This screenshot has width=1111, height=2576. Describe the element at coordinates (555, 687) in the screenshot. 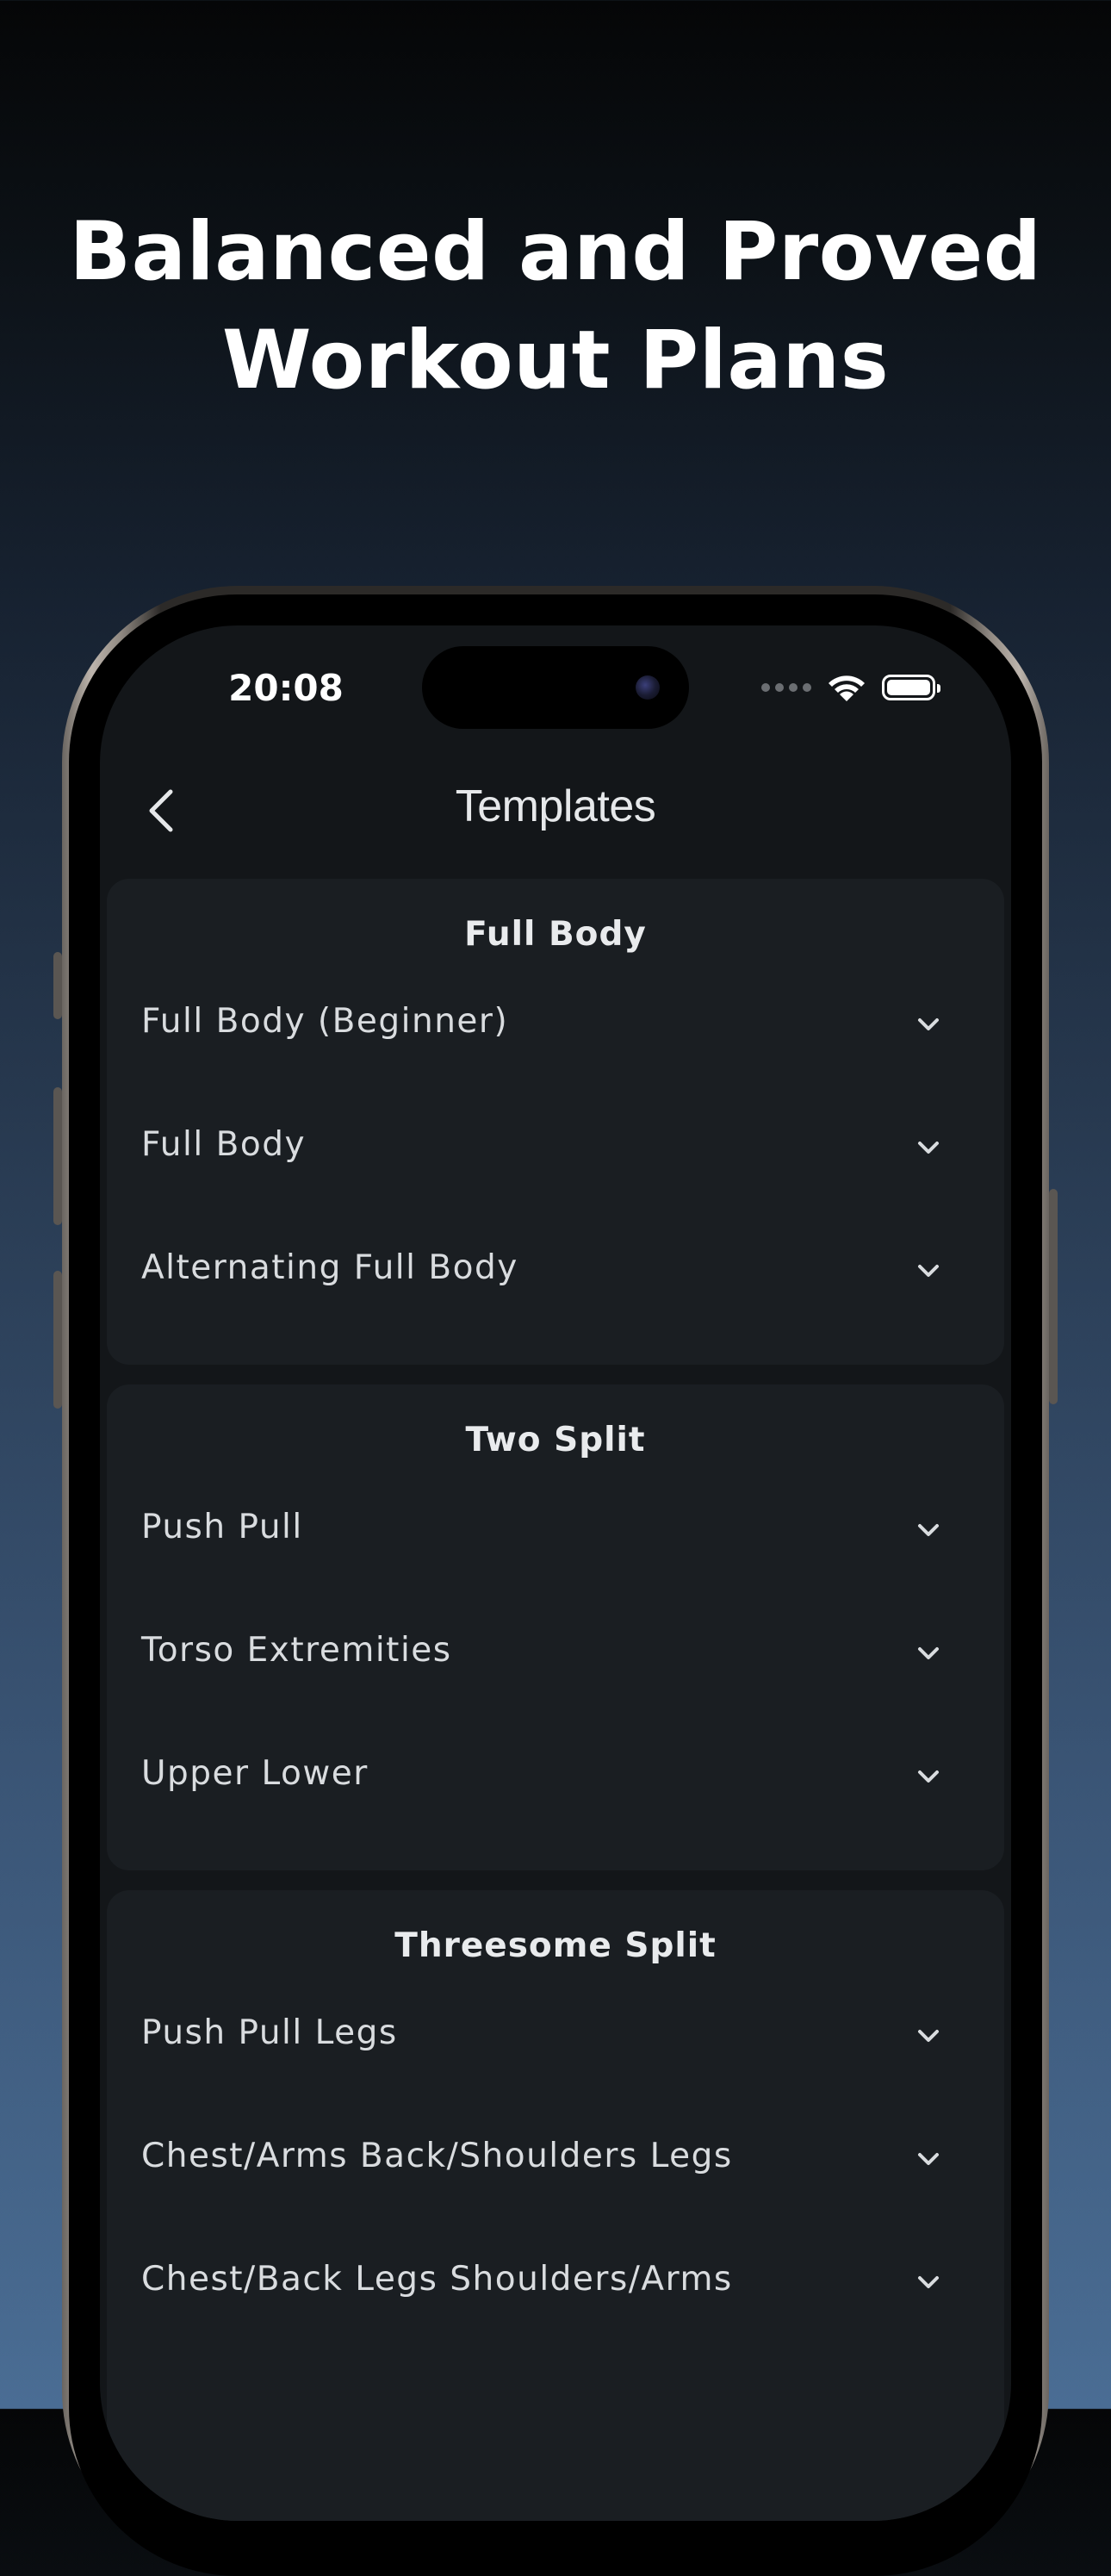

I see `dynamic-island` at that location.